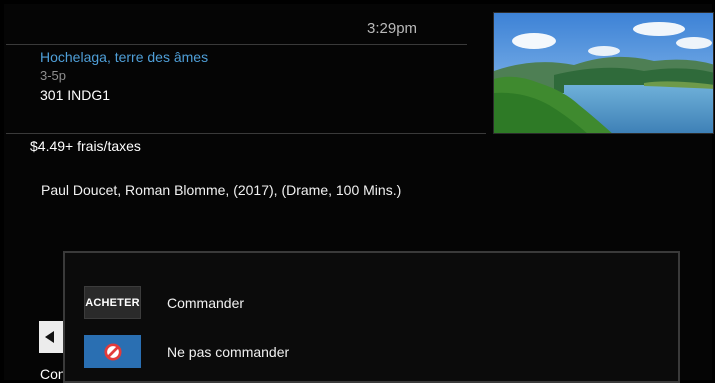  I want to click on do-not-order-option: Ne pas commander, so click(186, 351).